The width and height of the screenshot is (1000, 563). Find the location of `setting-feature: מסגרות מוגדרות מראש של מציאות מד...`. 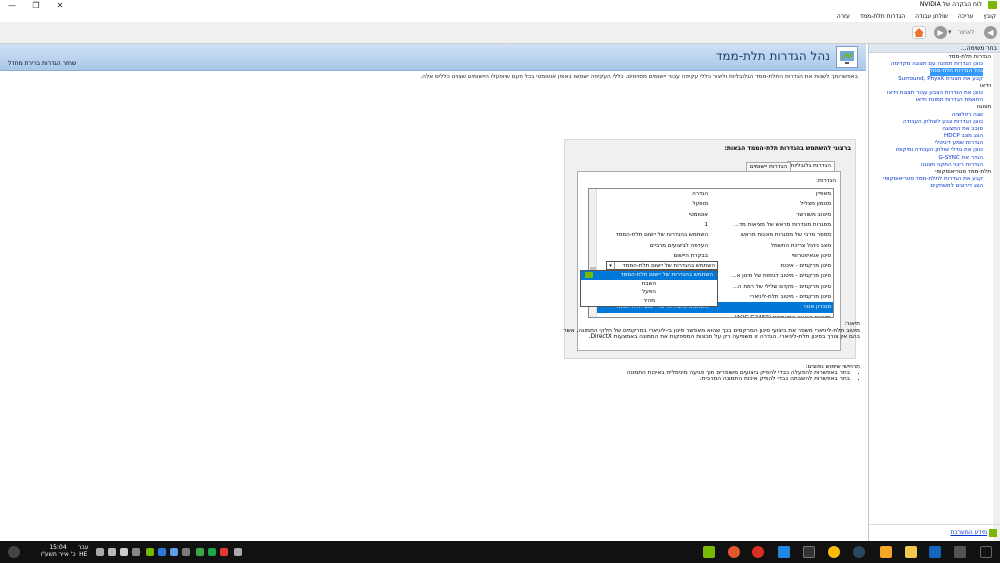

setting-feature: מסגרות מוגדרות מראש של מציאות מד... is located at coordinates (782, 224).